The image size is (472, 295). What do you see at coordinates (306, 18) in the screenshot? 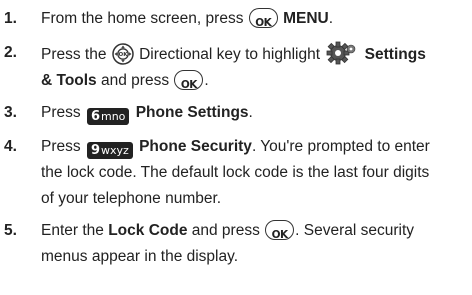
I see `menu-label: MENU` at bounding box center [306, 18].